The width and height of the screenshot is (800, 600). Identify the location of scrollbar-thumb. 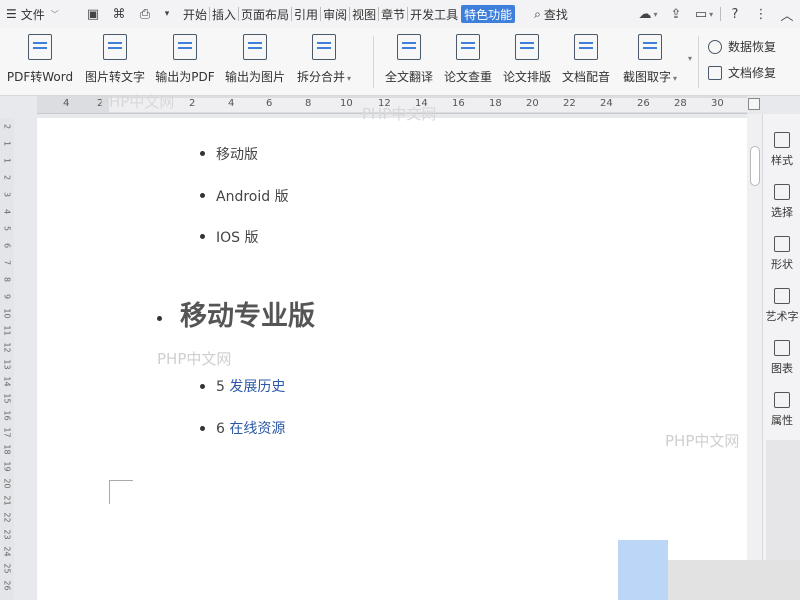
(755, 166).